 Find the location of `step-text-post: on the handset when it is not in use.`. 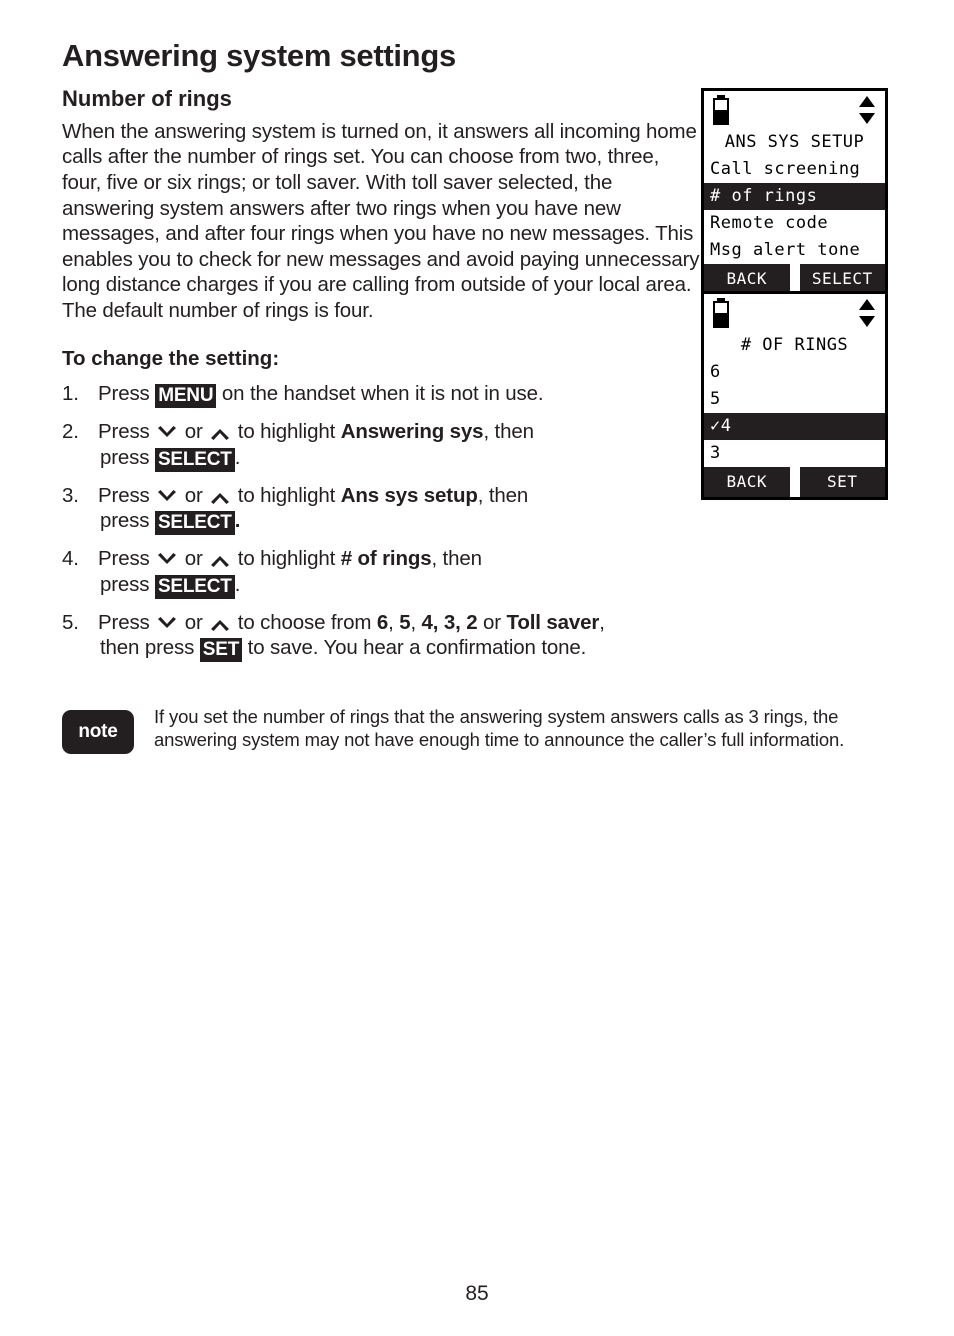

step-text-post: on the handset when it is not in use. is located at coordinates (380, 394).